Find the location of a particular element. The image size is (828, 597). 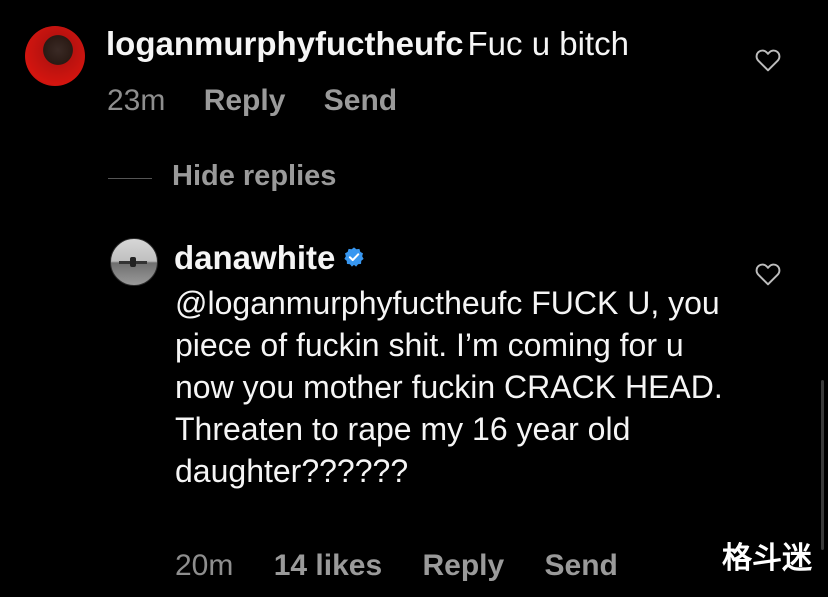

watermark-text: 格斗迷 is located at coordinates (767, 558).